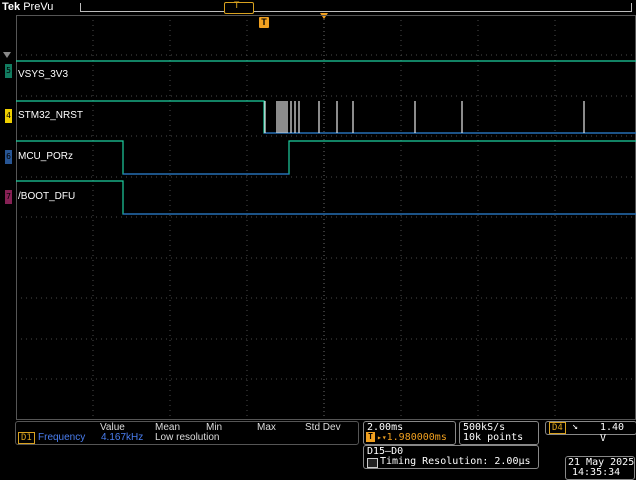 The height and width of the screenshot is (480, 636). What do you see at coordinates (612, 433) in the screenshot?
I see `trigger-level: 1.40 V` at bounding box center [612, 433].